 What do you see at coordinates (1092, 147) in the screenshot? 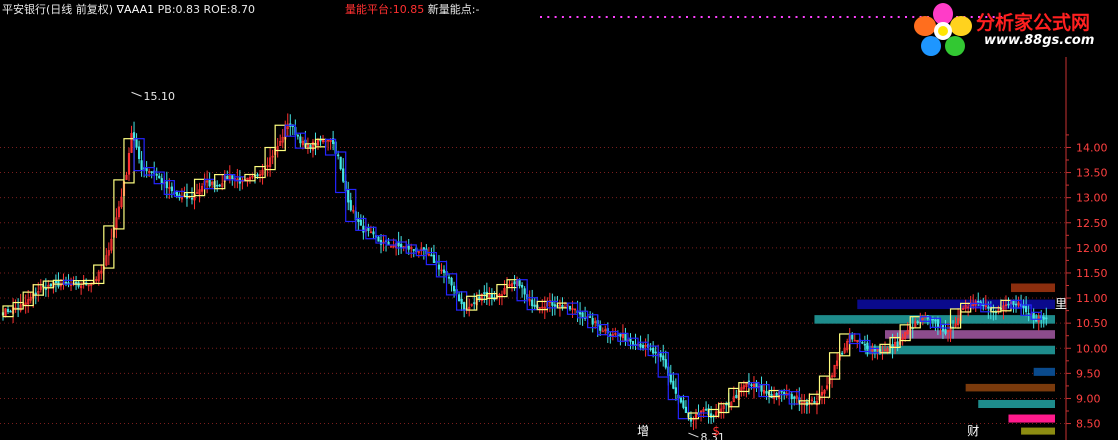
I see `y-tick-label: 14.00` at bounding box center [1092, 147].